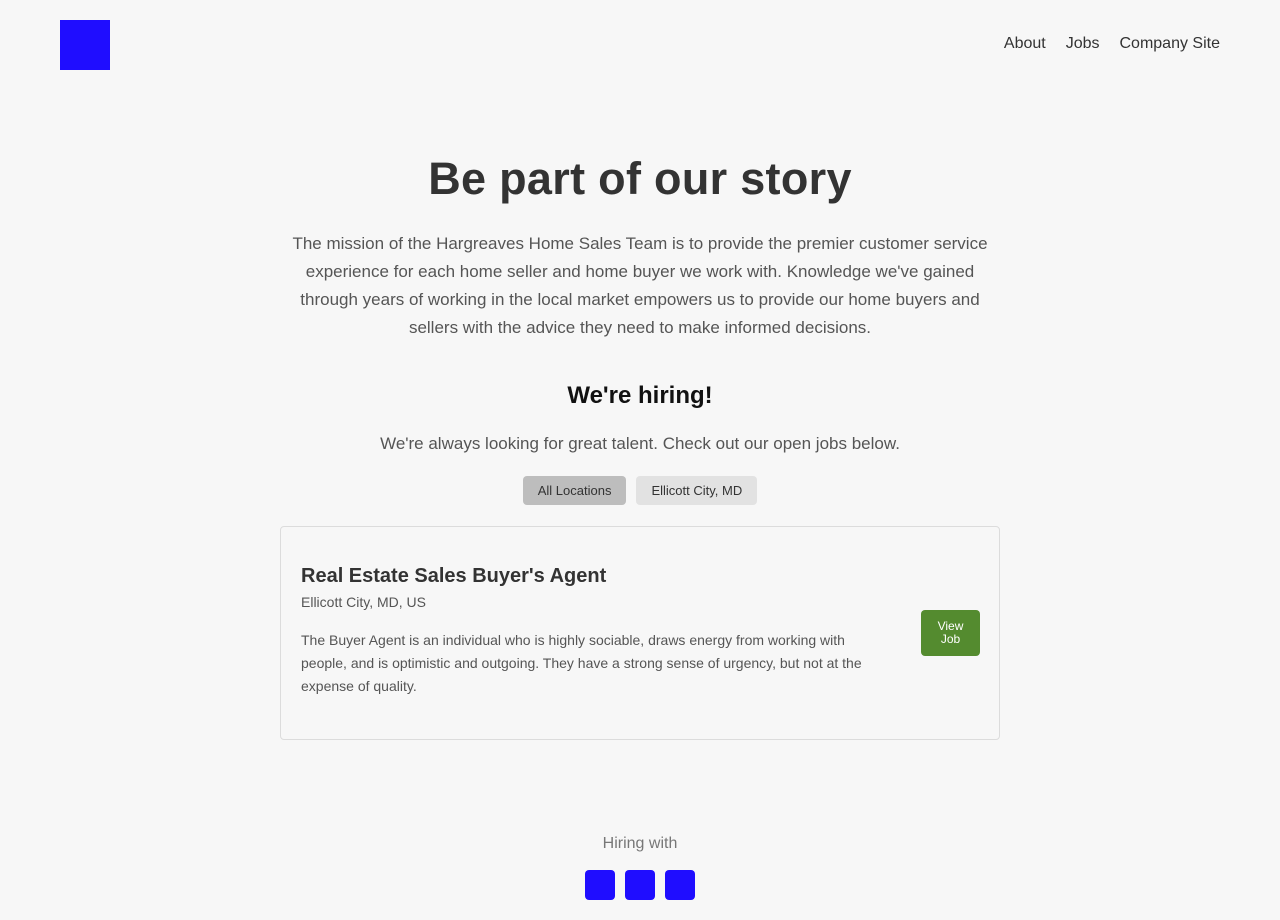 This screenshot has width=1280, height=920. I want to click on filter-all-locations-button: All Locations, so click(574, 490).